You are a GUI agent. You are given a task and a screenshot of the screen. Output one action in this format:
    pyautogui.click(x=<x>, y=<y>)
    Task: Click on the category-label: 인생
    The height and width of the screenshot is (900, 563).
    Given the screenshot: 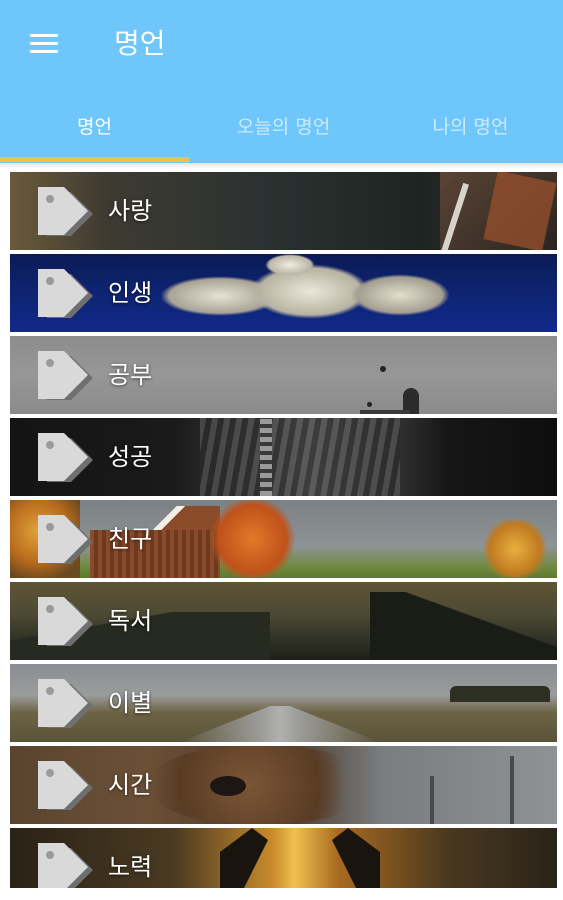 What is the action you would take?
    pyautogui.click(x=130, y=293)
    